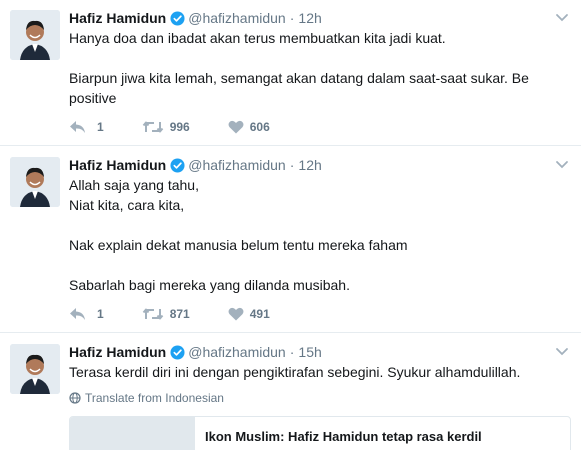 The height and width of the screenshot is (450, 581). I want to click on retweet-button: 871, so click(166, 314).